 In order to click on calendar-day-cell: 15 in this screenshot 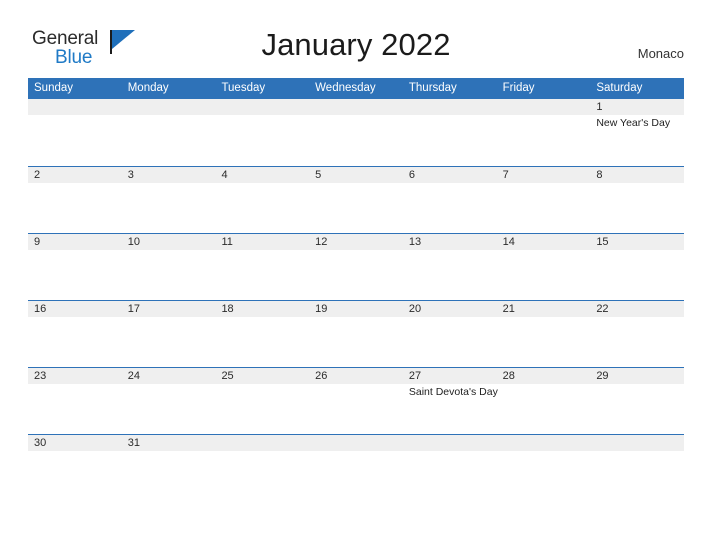, I will do `click(637, 267)`.